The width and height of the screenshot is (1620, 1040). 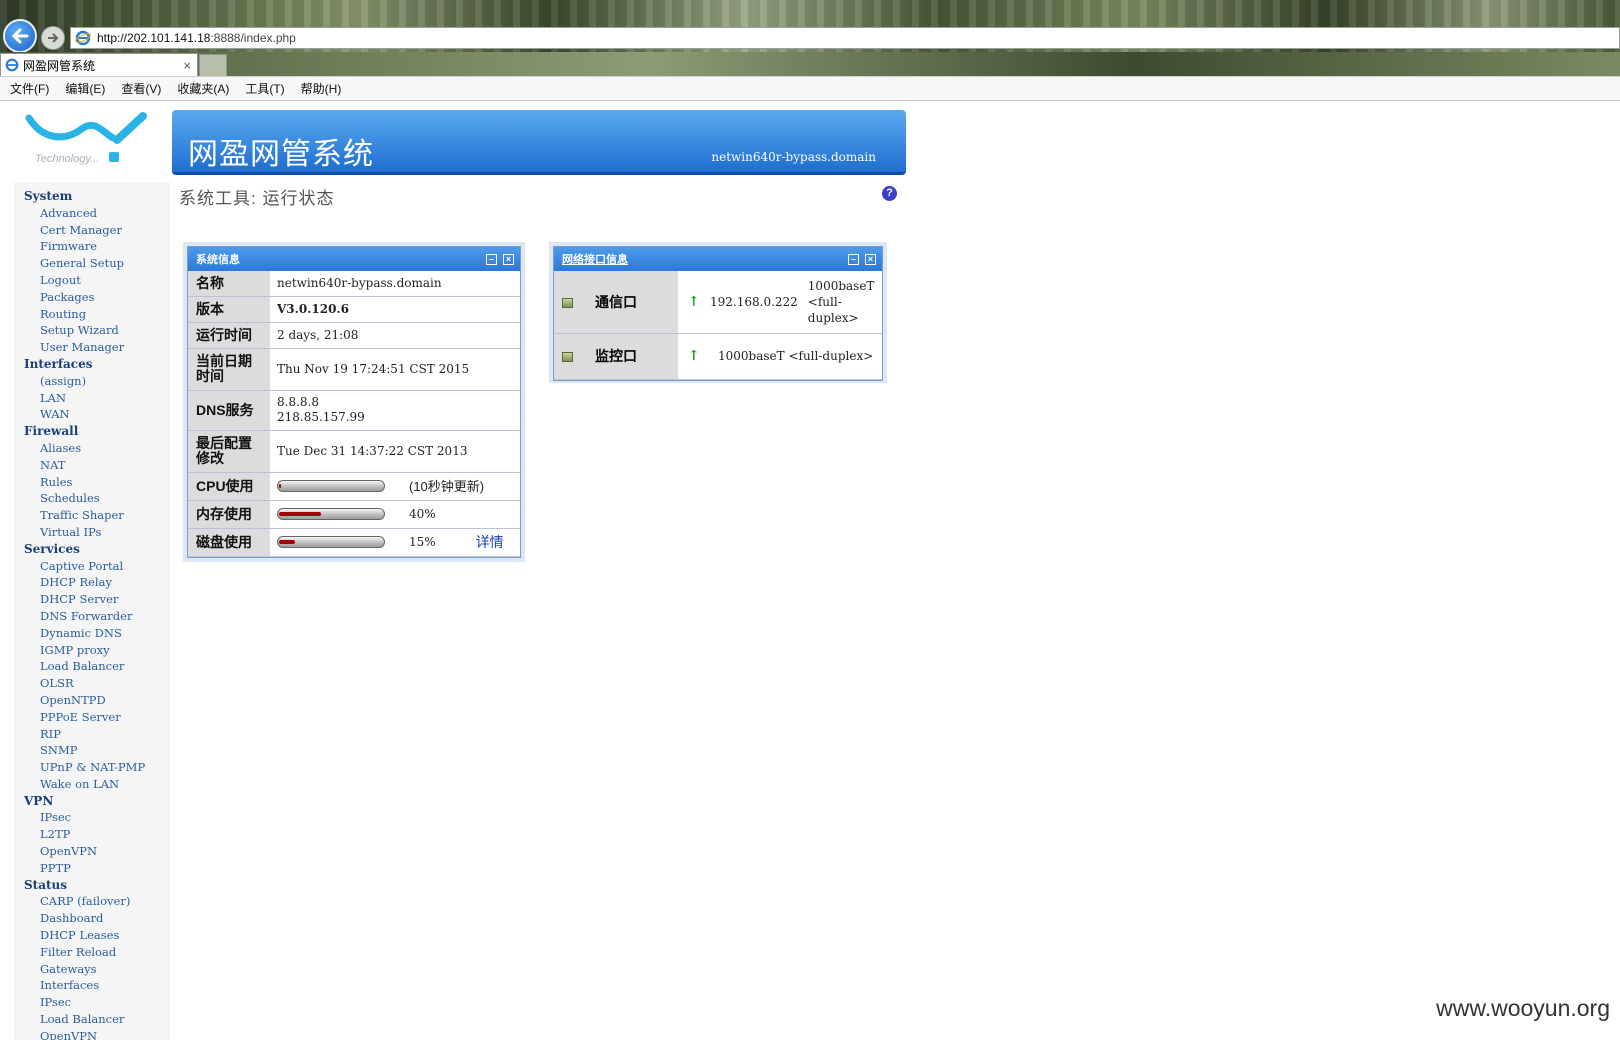 What do you see at coordinates (92, 952) in the screenshot?
I see `sidebar-item-filter-reload: Filter Reload` at bounding box center [92, 952].